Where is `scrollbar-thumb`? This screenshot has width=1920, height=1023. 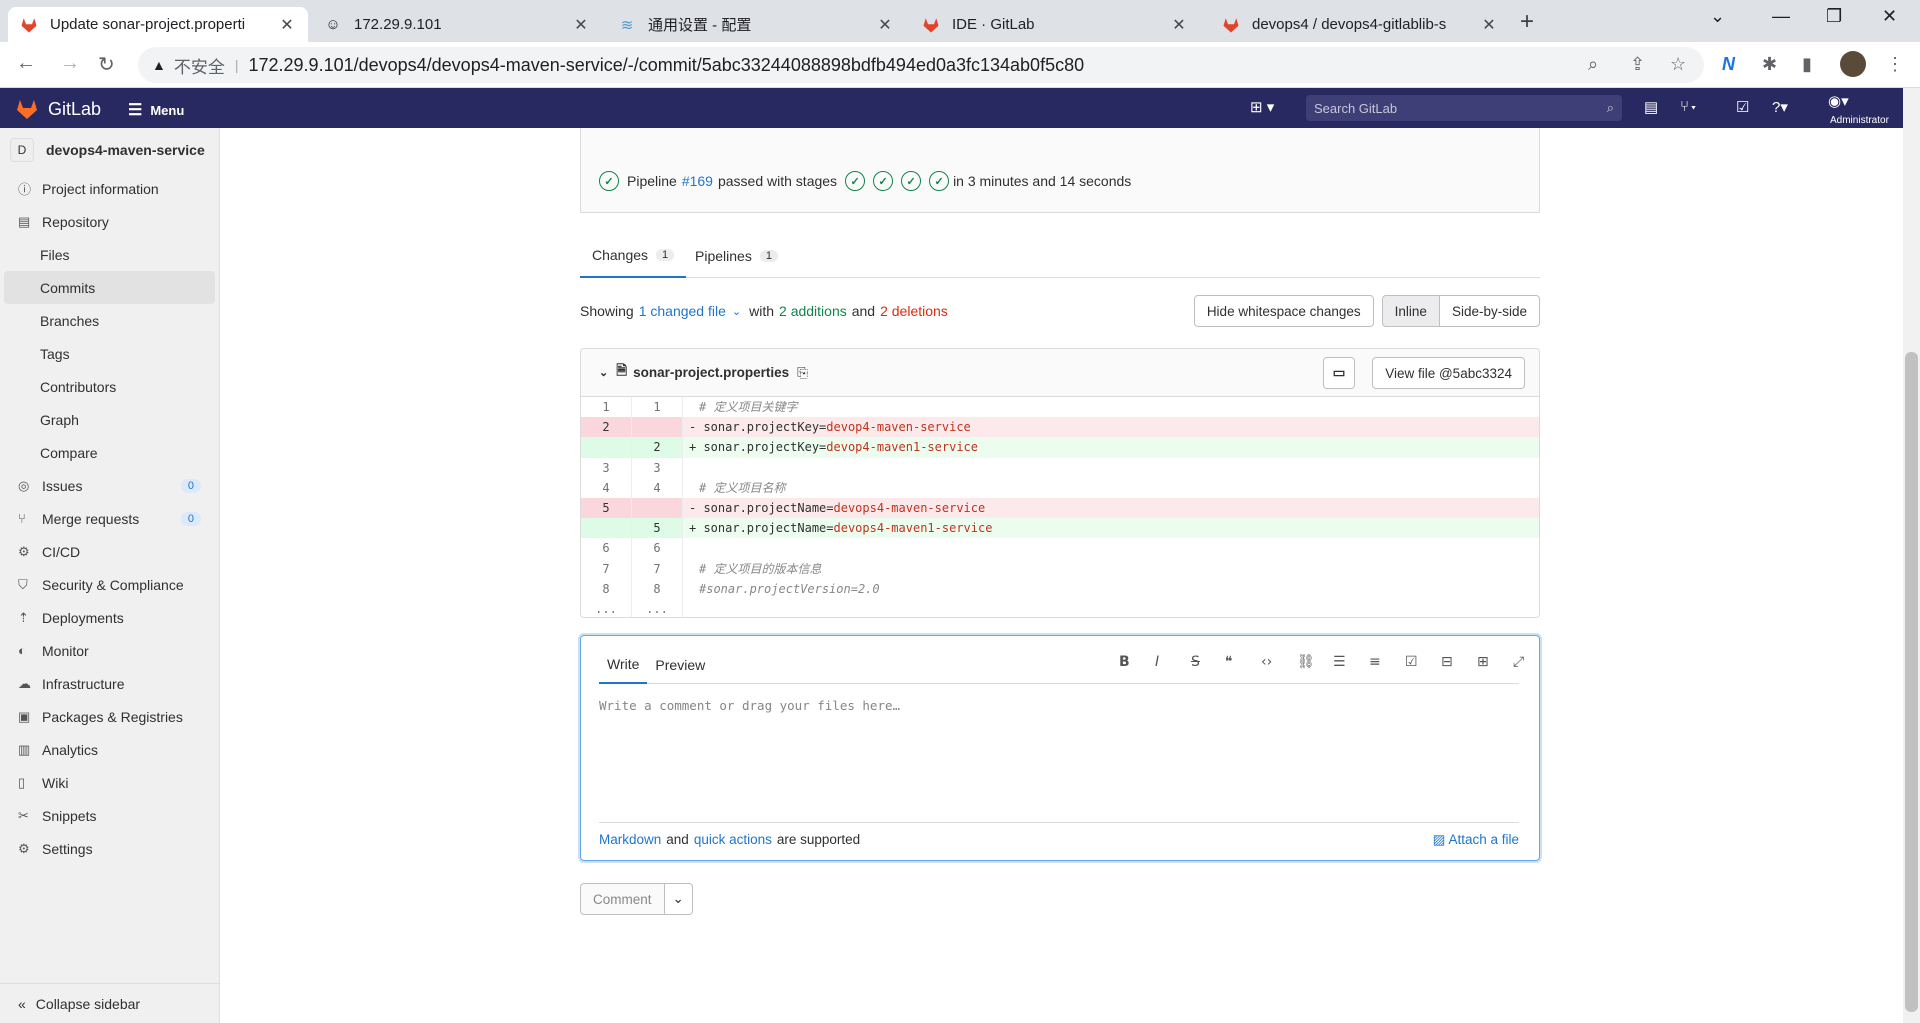
scrollbar-thumb is located at coordinates (1911, 682).